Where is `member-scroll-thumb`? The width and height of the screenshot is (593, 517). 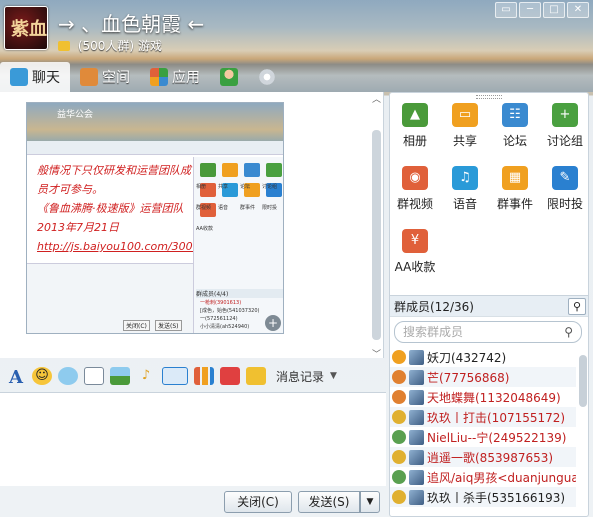
member-scroll-thumb is located at coordinates (583, 381).